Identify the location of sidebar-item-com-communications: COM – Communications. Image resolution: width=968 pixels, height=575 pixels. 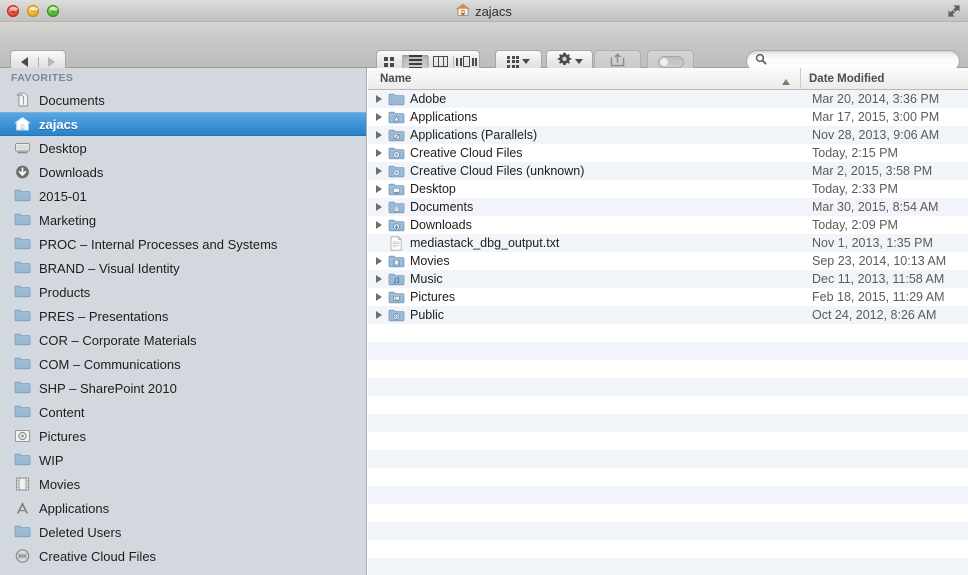
(183, 364).